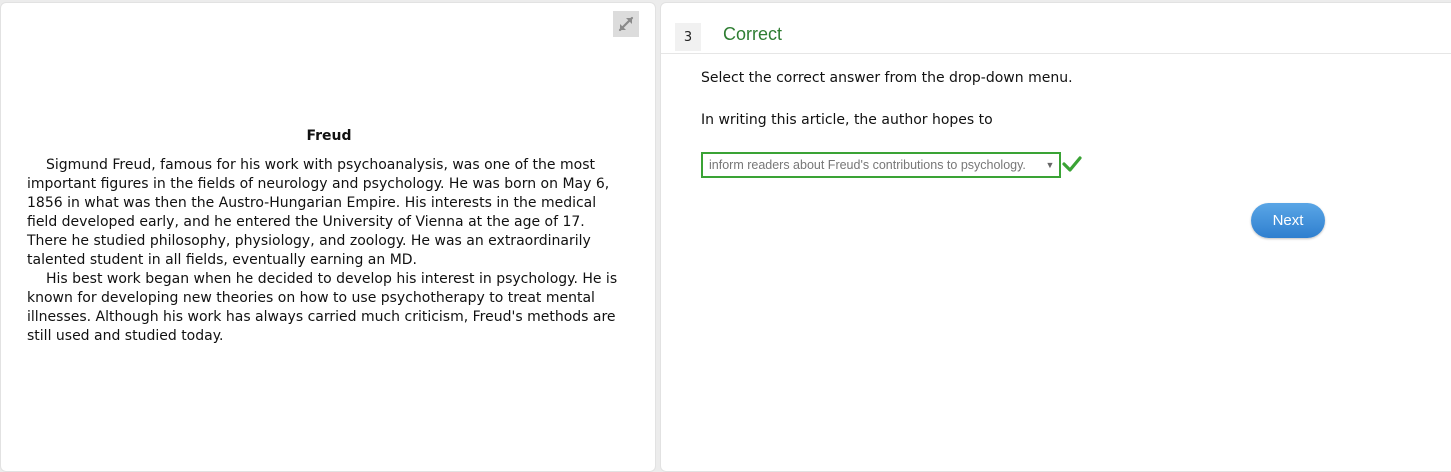 The image size is (1451, 472). I want to click on expand-button, so click(626, 24).